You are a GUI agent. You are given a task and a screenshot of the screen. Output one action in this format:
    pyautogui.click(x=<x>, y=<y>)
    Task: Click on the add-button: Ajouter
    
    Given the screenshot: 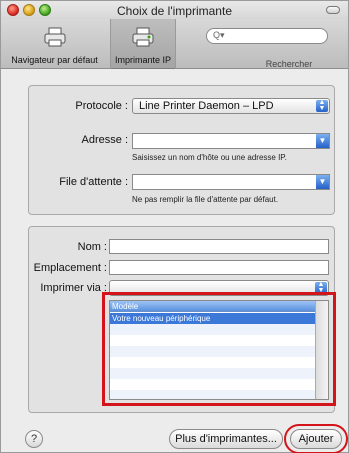 What is the action you would take?
    pyautogui.click(x=316, y=439)
    